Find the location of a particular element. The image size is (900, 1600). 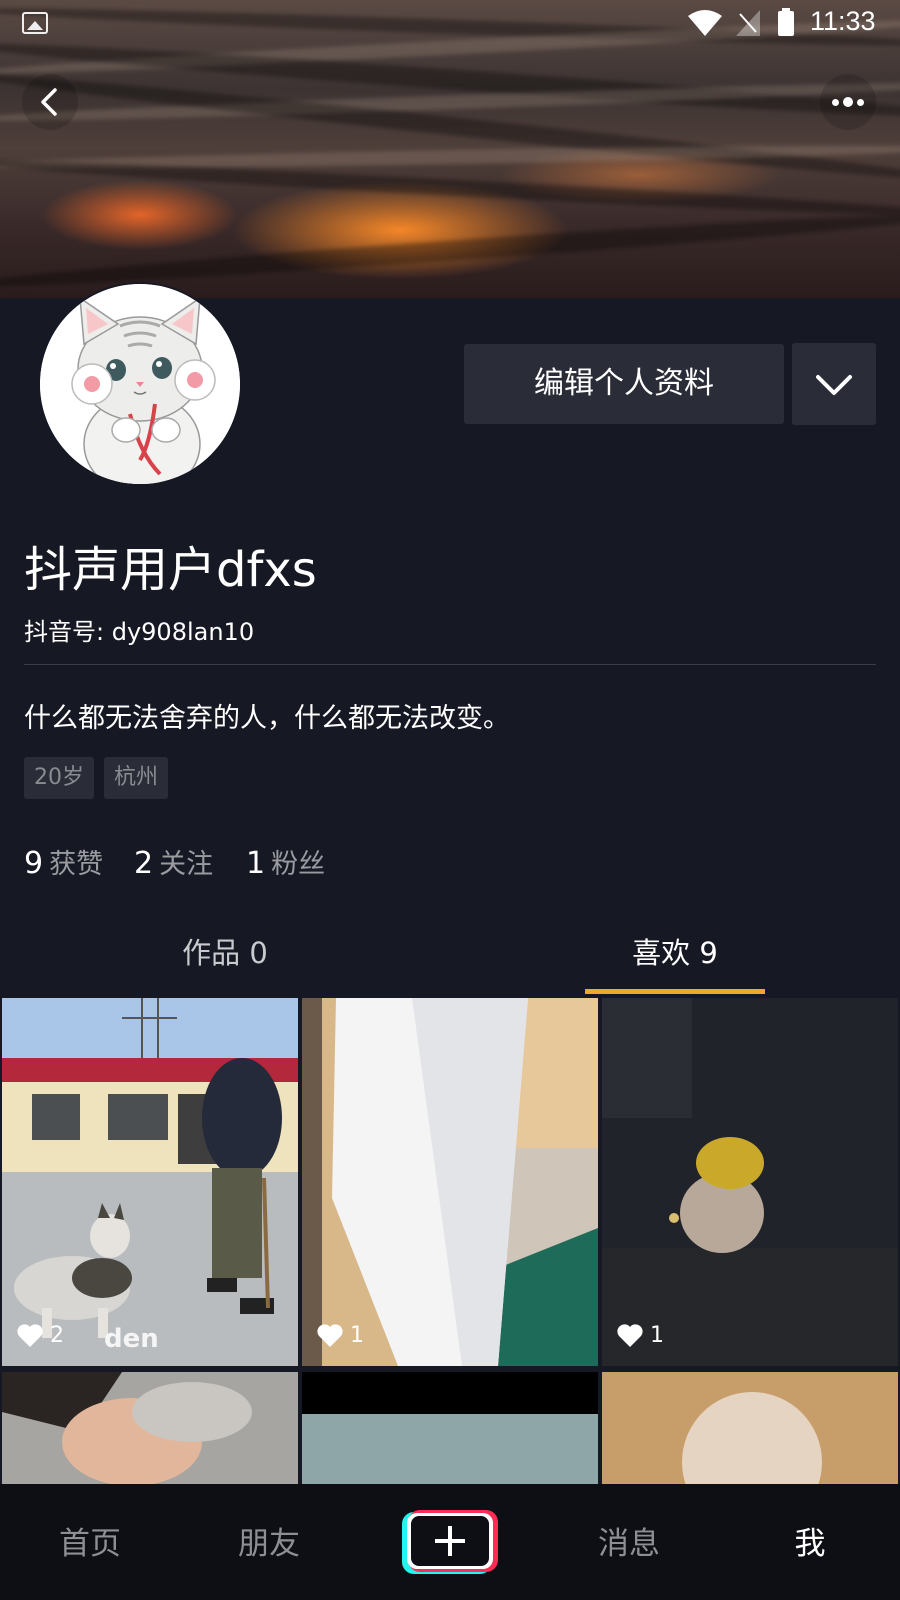

chevron-left-icon is located at coordinates (49, 102).